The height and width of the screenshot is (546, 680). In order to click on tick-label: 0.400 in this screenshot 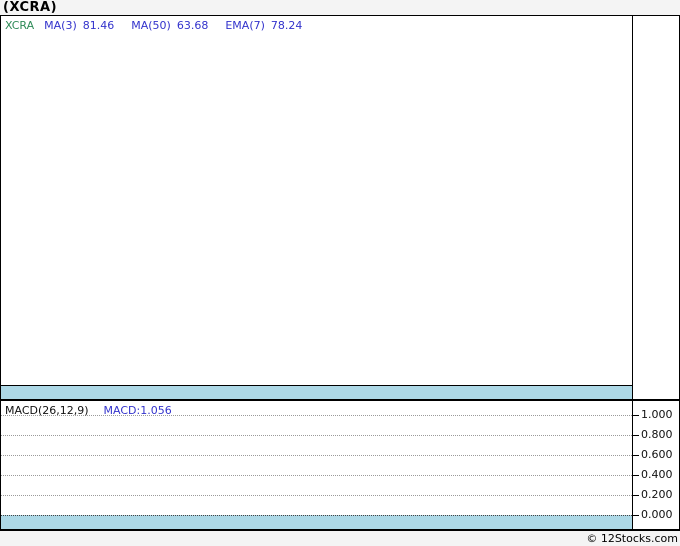, I will do `click(657, 474)`.